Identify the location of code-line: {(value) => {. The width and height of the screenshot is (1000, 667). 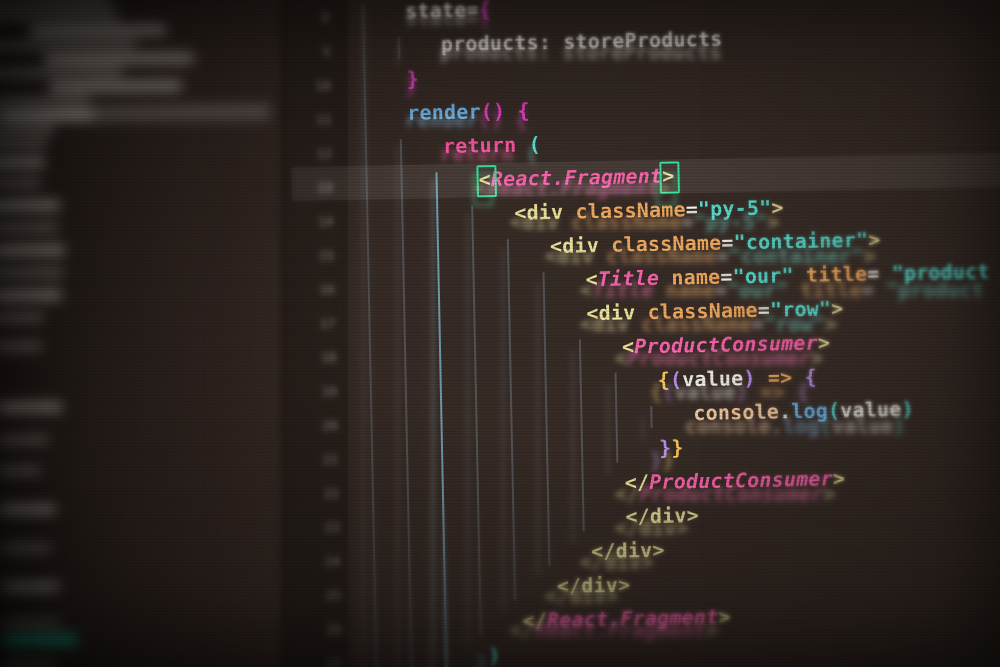
(737, 378).